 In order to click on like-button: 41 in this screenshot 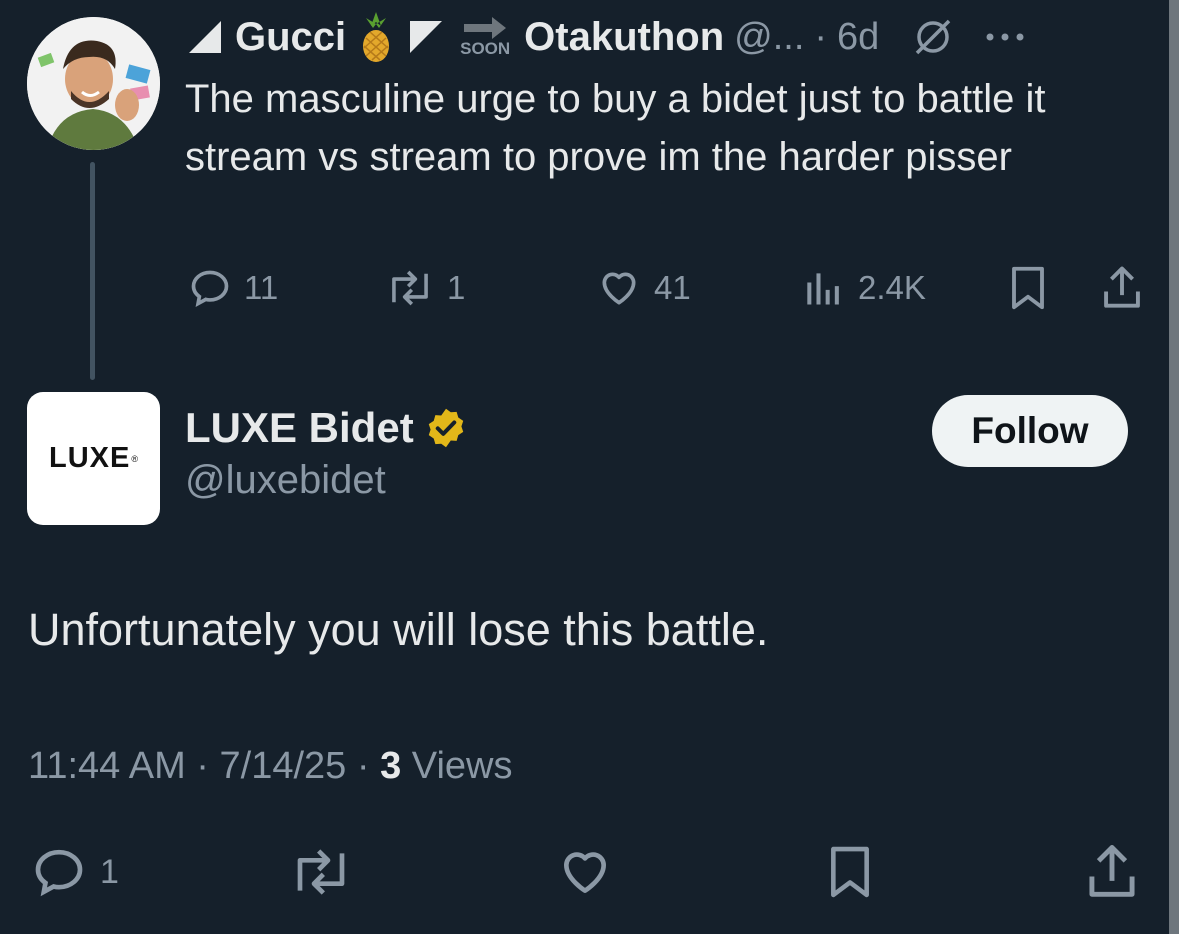, I will do `click(643, 288)`.